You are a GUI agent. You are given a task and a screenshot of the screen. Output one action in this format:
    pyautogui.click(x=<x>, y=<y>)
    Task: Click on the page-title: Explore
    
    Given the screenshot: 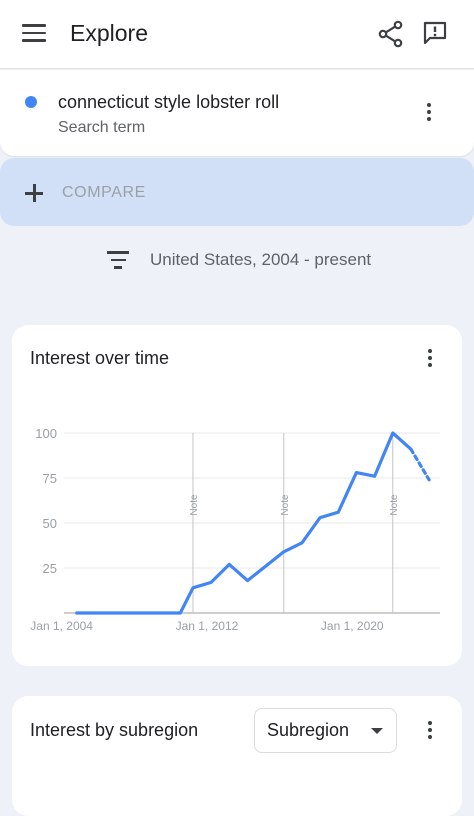 What is the action you would take?
    pyautogui.click(x=109, y=33)
    